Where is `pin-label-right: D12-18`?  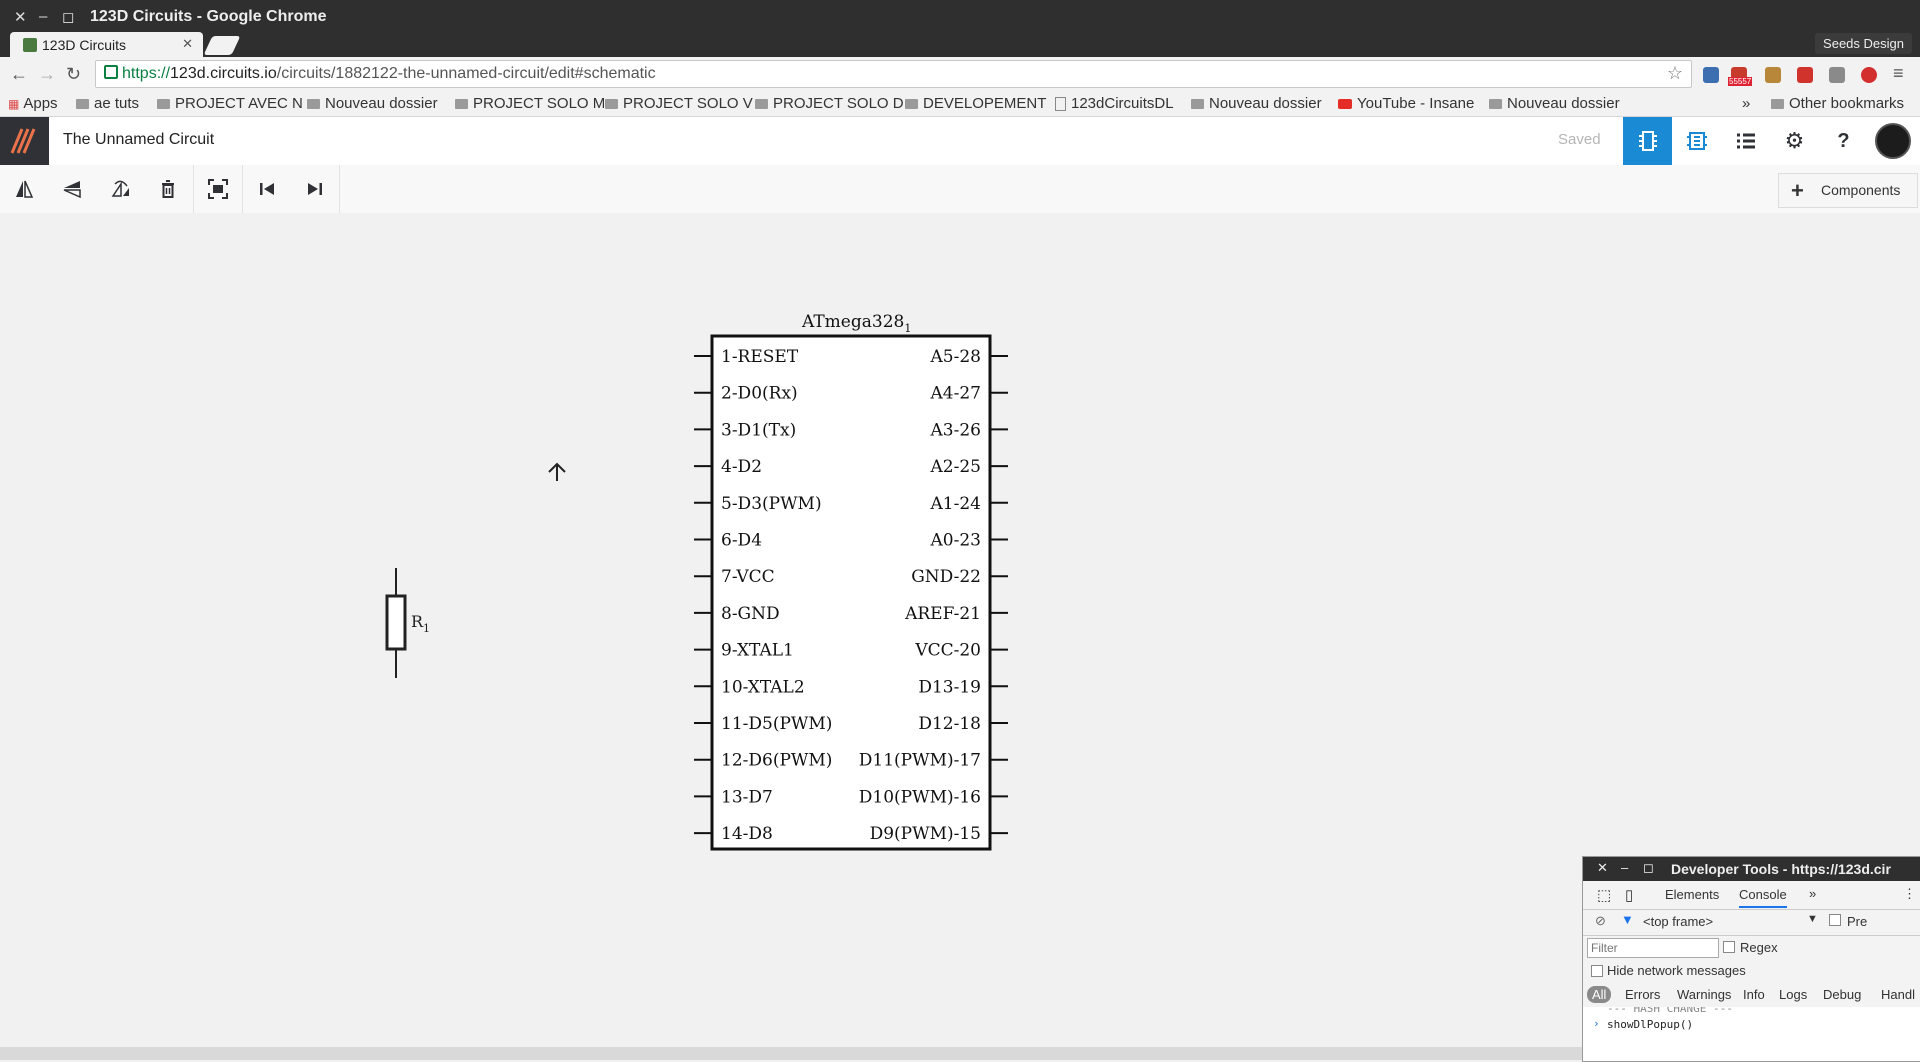
pin-label-right: D12-18 is located at coordinates (949, 724).